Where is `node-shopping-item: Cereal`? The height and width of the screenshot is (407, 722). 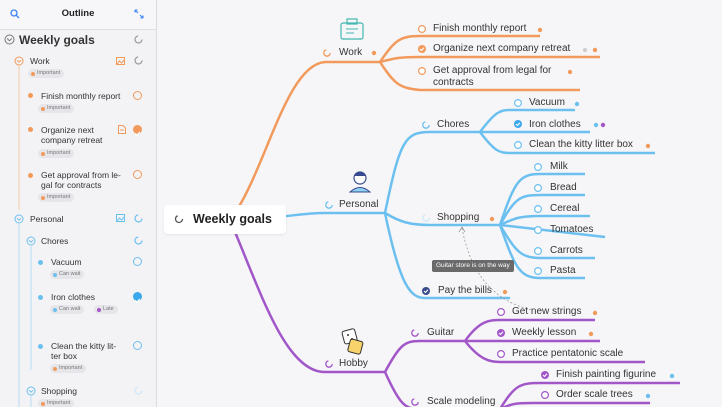
node-shopping-item: Cereal is located at coordinates (564, 208).